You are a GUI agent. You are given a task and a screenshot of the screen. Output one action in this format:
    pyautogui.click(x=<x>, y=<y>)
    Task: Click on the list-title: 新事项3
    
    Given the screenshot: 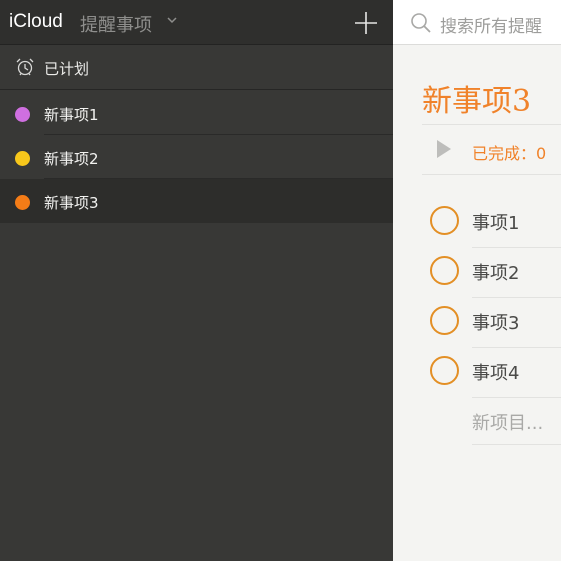 What is the action you would take?
    pyautogui.click(x=477, y=101)
    